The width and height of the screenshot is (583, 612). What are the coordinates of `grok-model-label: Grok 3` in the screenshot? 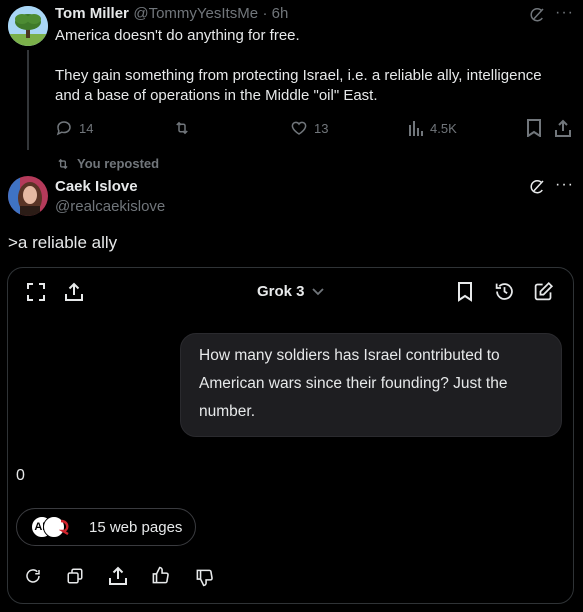 It's located at (281, 291).